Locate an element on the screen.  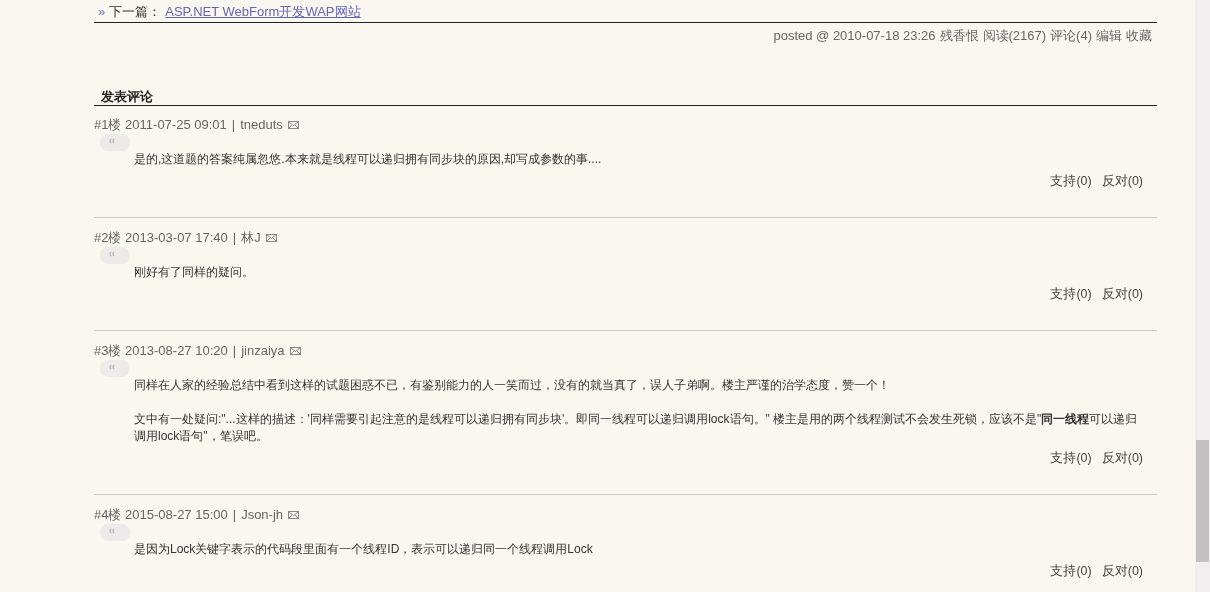
comment-author-link: Json-jh is located at coordinates (262, 515).